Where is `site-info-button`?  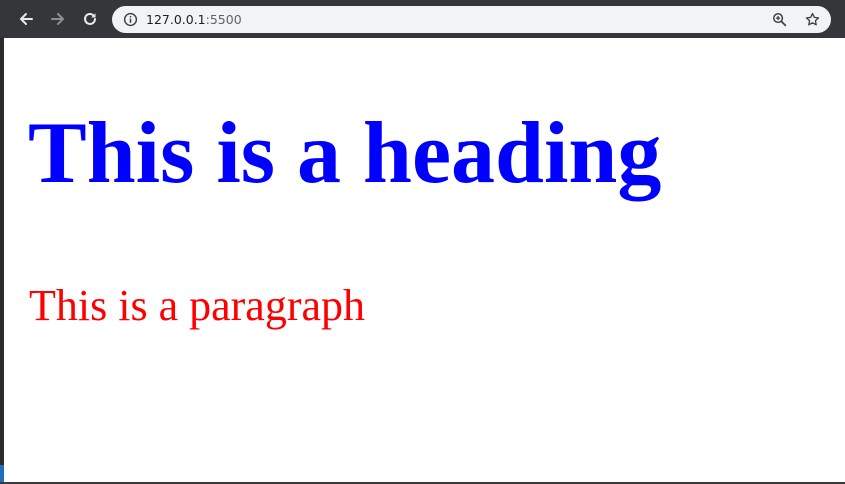
site-info-button is located at coordinates (130, 19).